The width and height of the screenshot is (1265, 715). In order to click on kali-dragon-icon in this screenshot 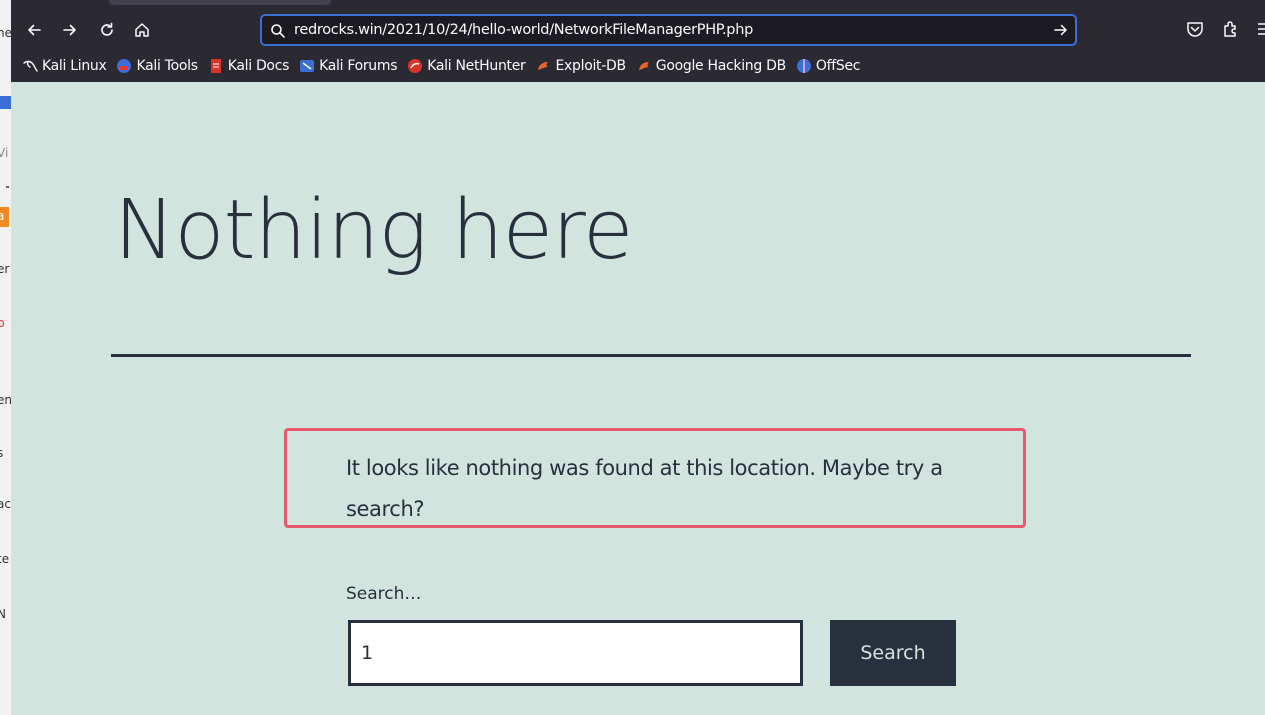, I will do `click(30, 66)`.